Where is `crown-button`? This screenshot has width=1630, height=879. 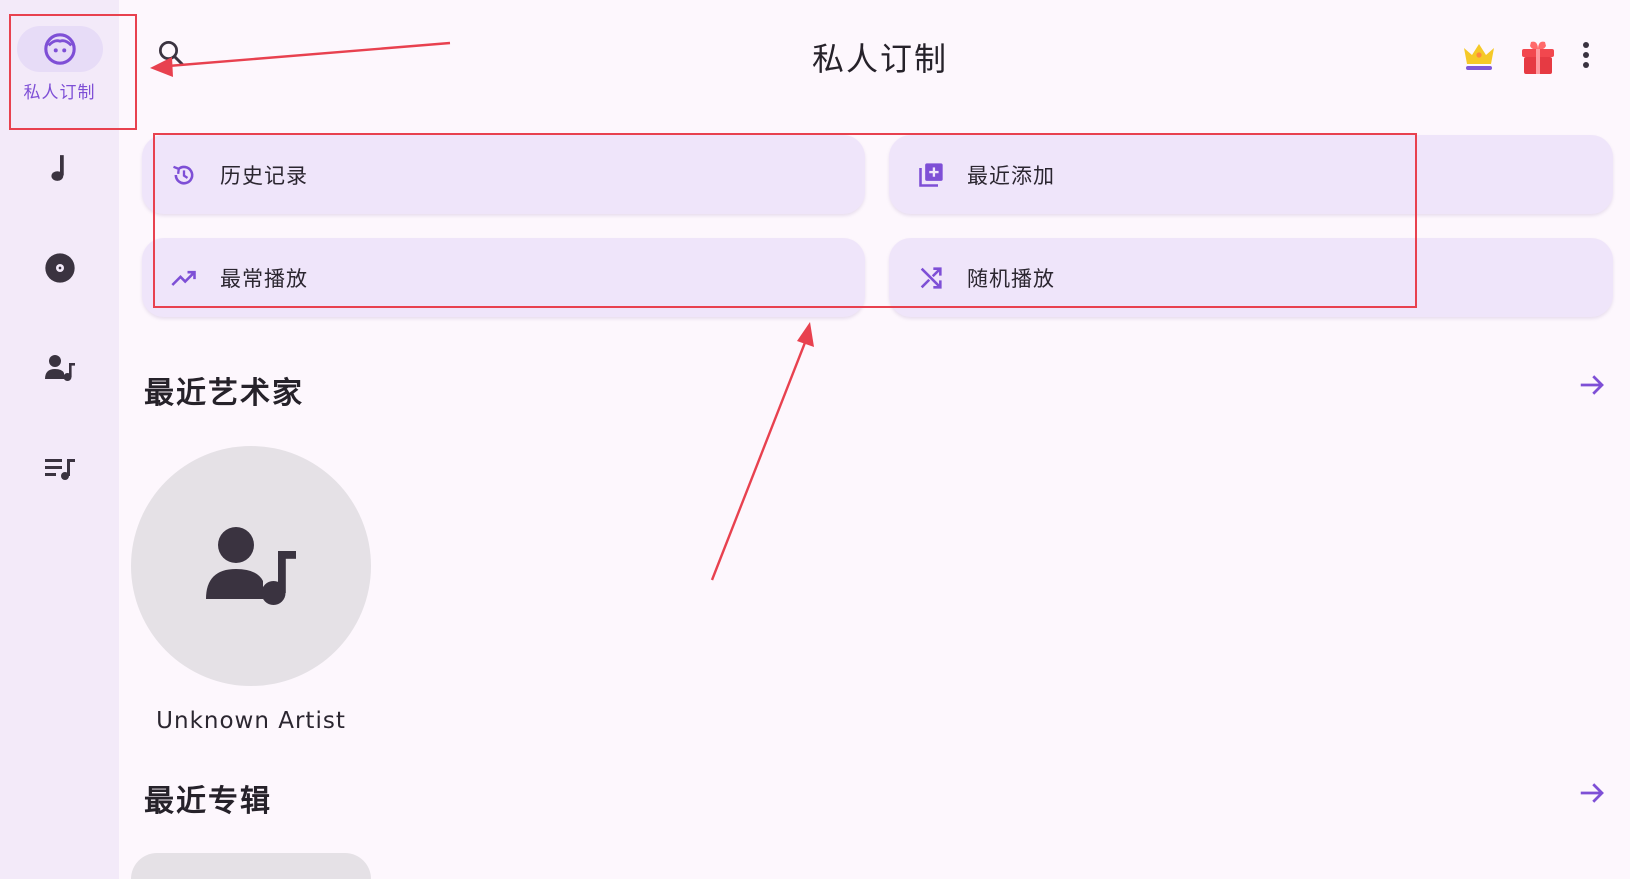
crown-button is located at coordinates (1479, 56).